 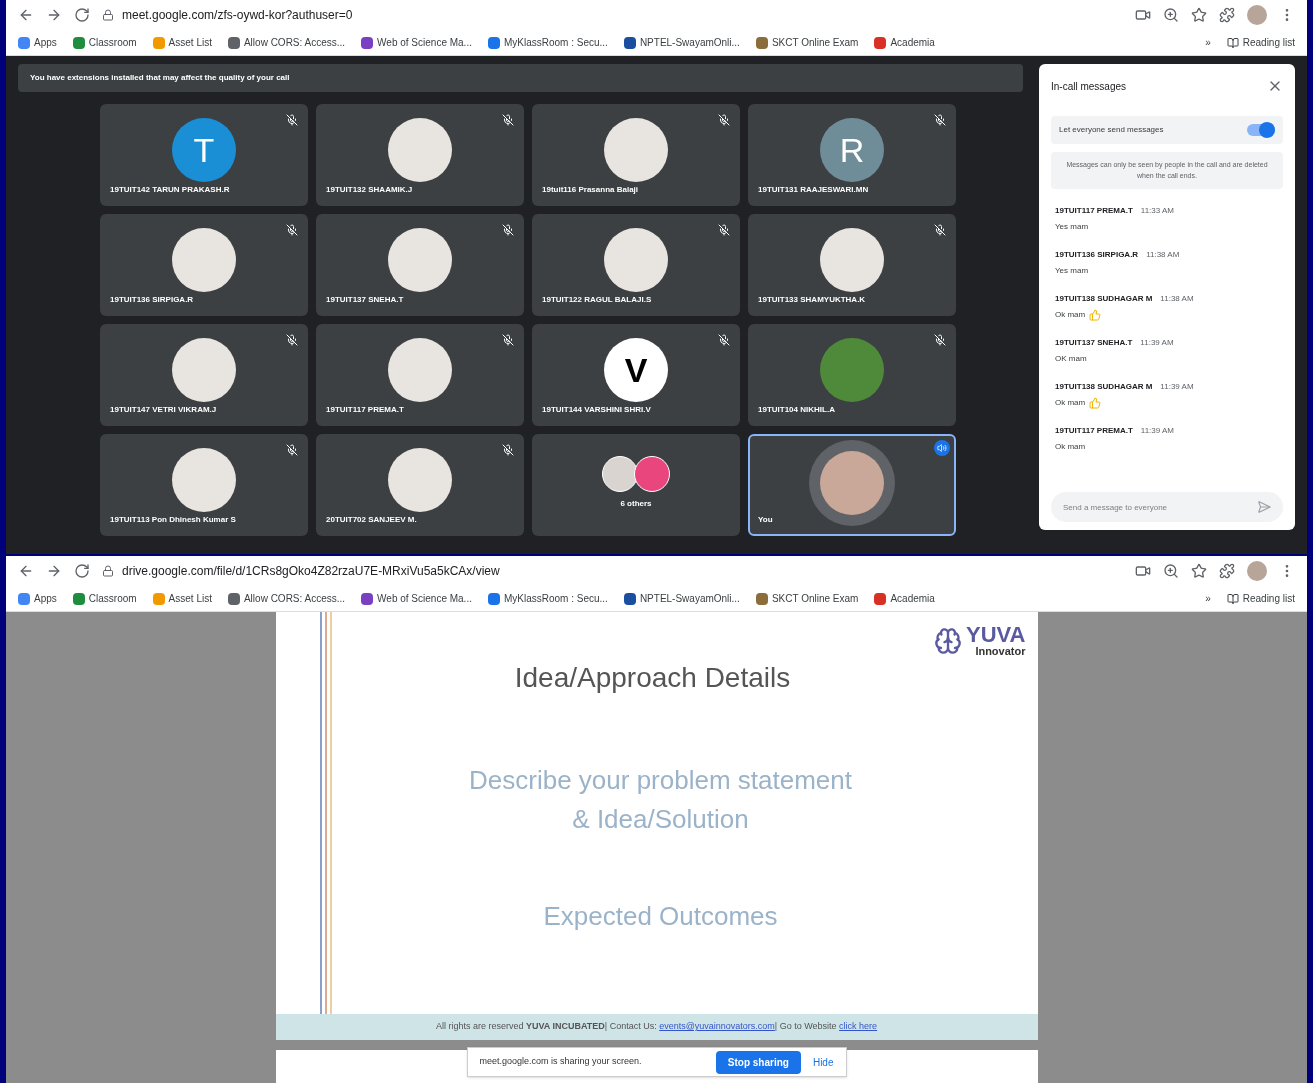 I want to click on url-text: drive.google.com/file/d/1CRs8gOko4Z82rzaU7E-MRxiVu5a5kCAx/view, so click(x=311, y=571).